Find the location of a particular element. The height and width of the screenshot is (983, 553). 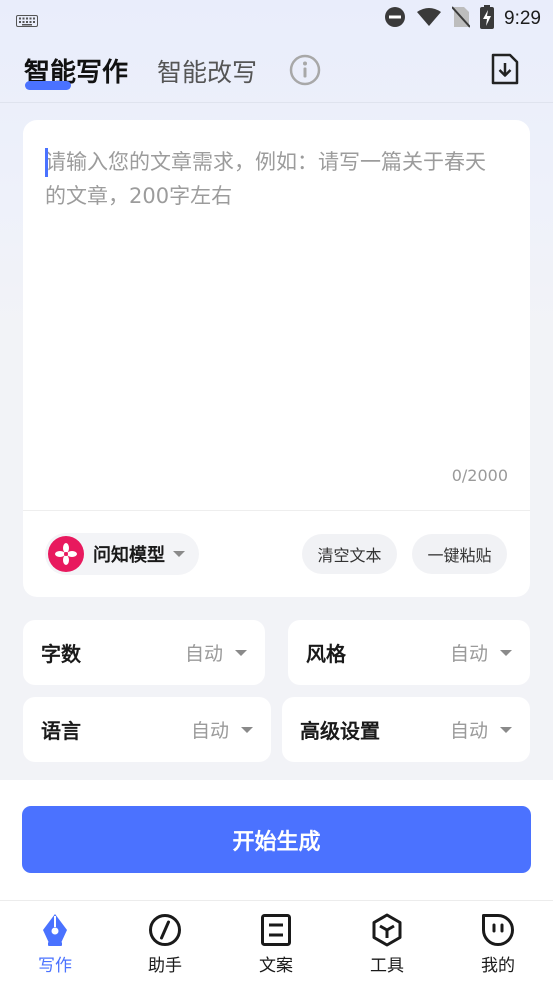

nav-item-assistant: 助手 is located at coordinates (165, 942).